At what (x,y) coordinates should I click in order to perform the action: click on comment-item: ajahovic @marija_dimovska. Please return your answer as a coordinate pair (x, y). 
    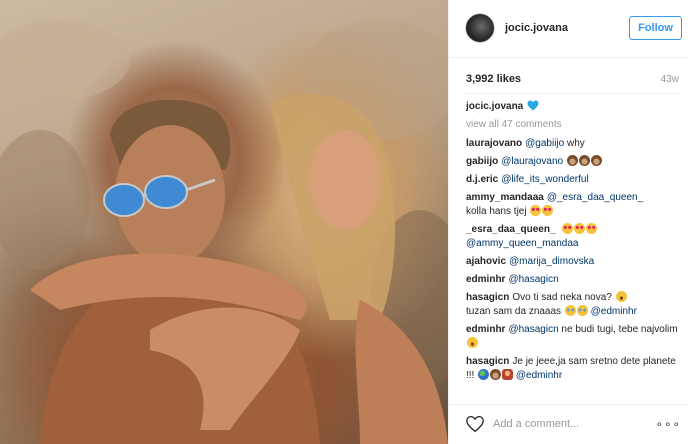
    Looking at the image, I should click on (574, 262).